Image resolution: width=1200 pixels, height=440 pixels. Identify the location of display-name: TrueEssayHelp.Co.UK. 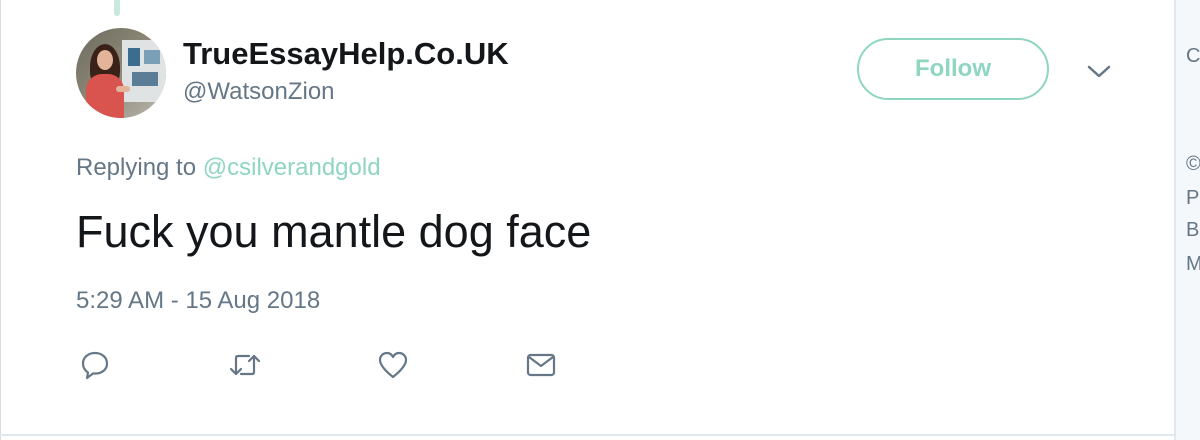
(346, 54).